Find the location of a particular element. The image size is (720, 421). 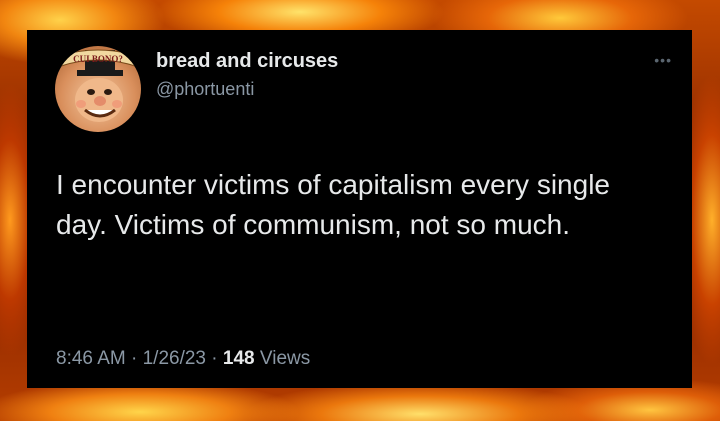

avatar-badge-text: CUI BONO? is located at coordinates (98, 59).